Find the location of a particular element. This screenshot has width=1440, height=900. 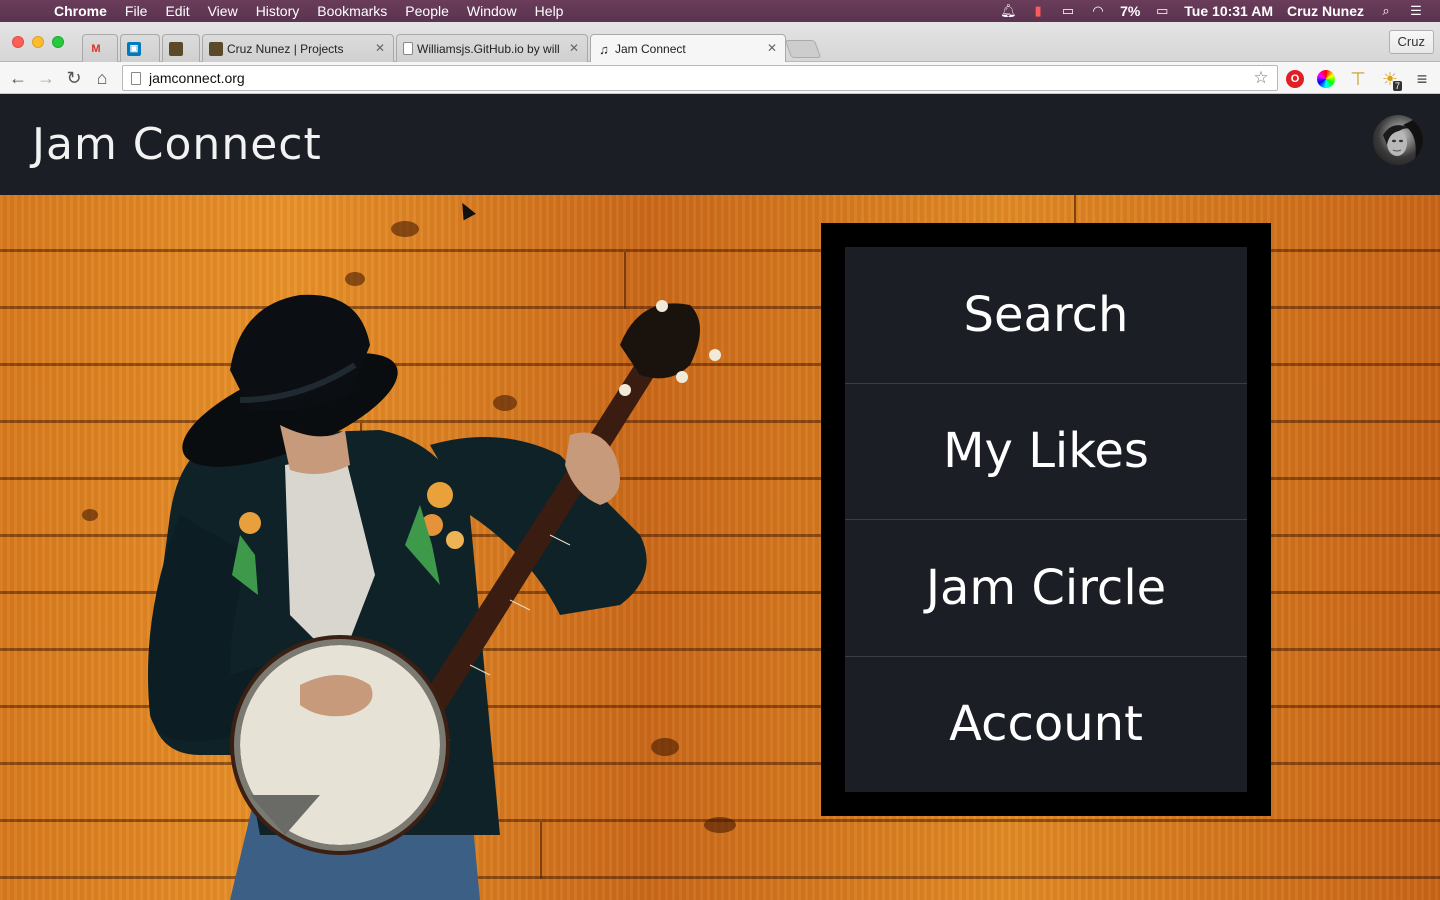

battery-percent: 7% is located at coordinates (1130, 11).